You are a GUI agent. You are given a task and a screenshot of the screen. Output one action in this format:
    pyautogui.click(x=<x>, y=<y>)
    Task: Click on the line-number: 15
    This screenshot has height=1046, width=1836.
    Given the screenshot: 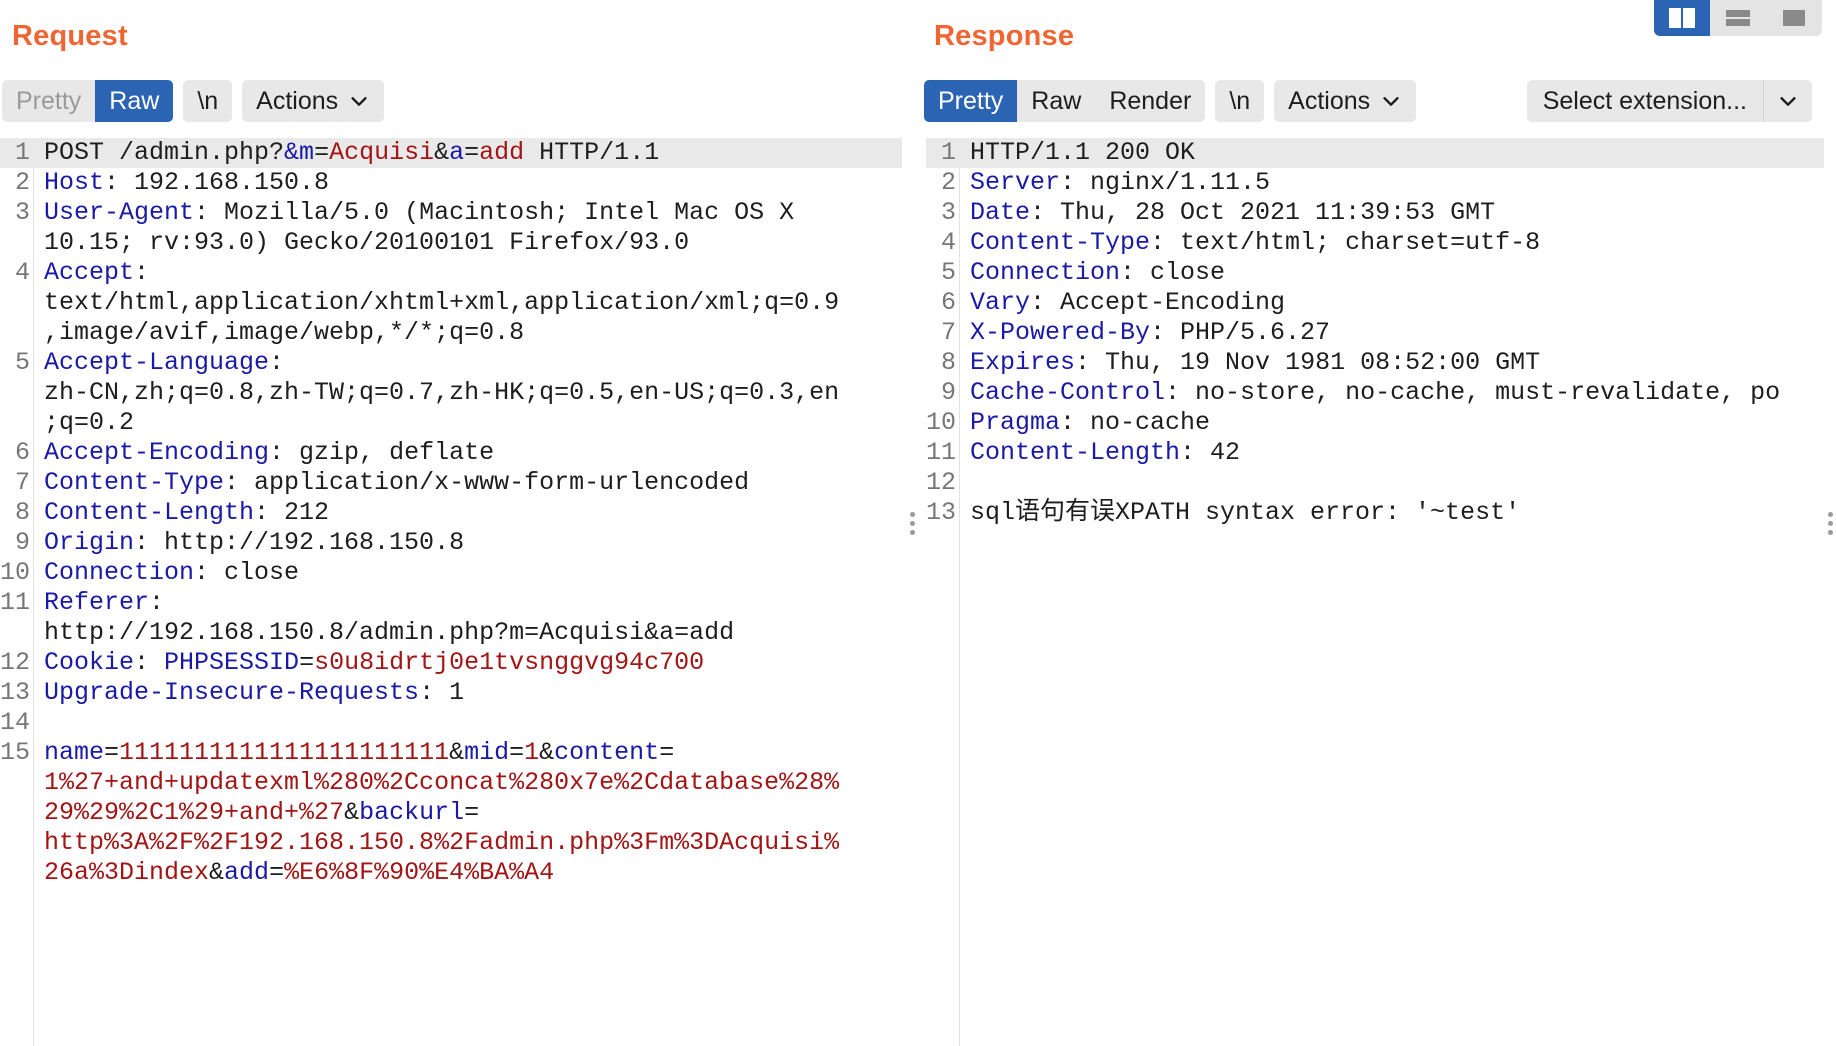 What is the action you would take?
    pyautogui.click(x=15, y=752)
    